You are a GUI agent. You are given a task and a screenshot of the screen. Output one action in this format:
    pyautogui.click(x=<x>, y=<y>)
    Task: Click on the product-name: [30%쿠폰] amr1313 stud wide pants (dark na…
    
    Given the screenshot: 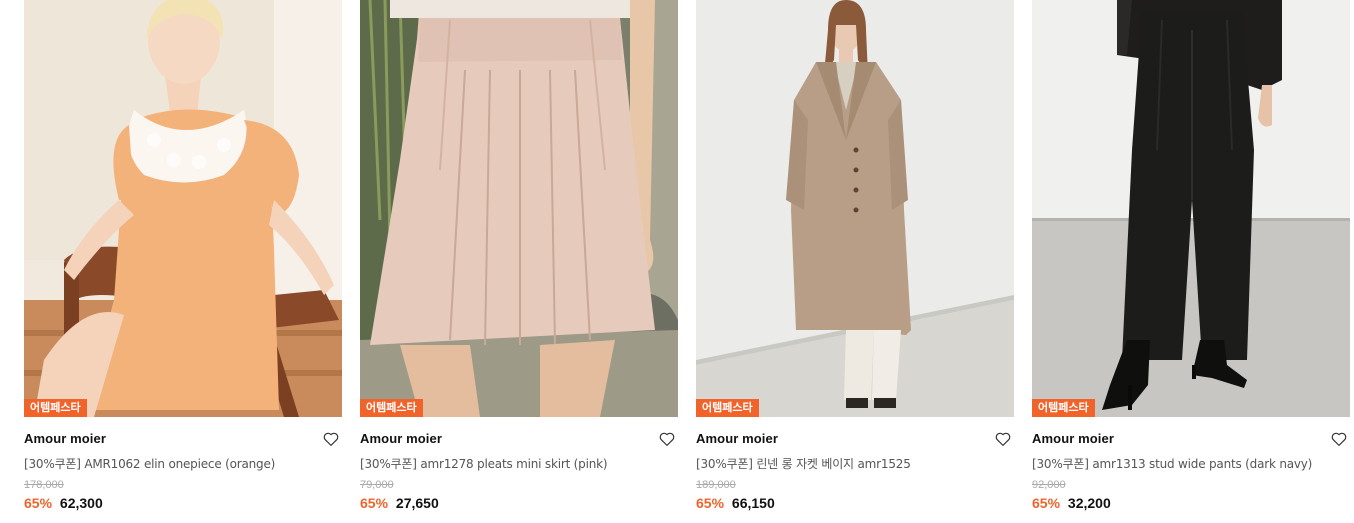 What is the action you would take?
    pyautogui.click(x=1191, y=464)
    